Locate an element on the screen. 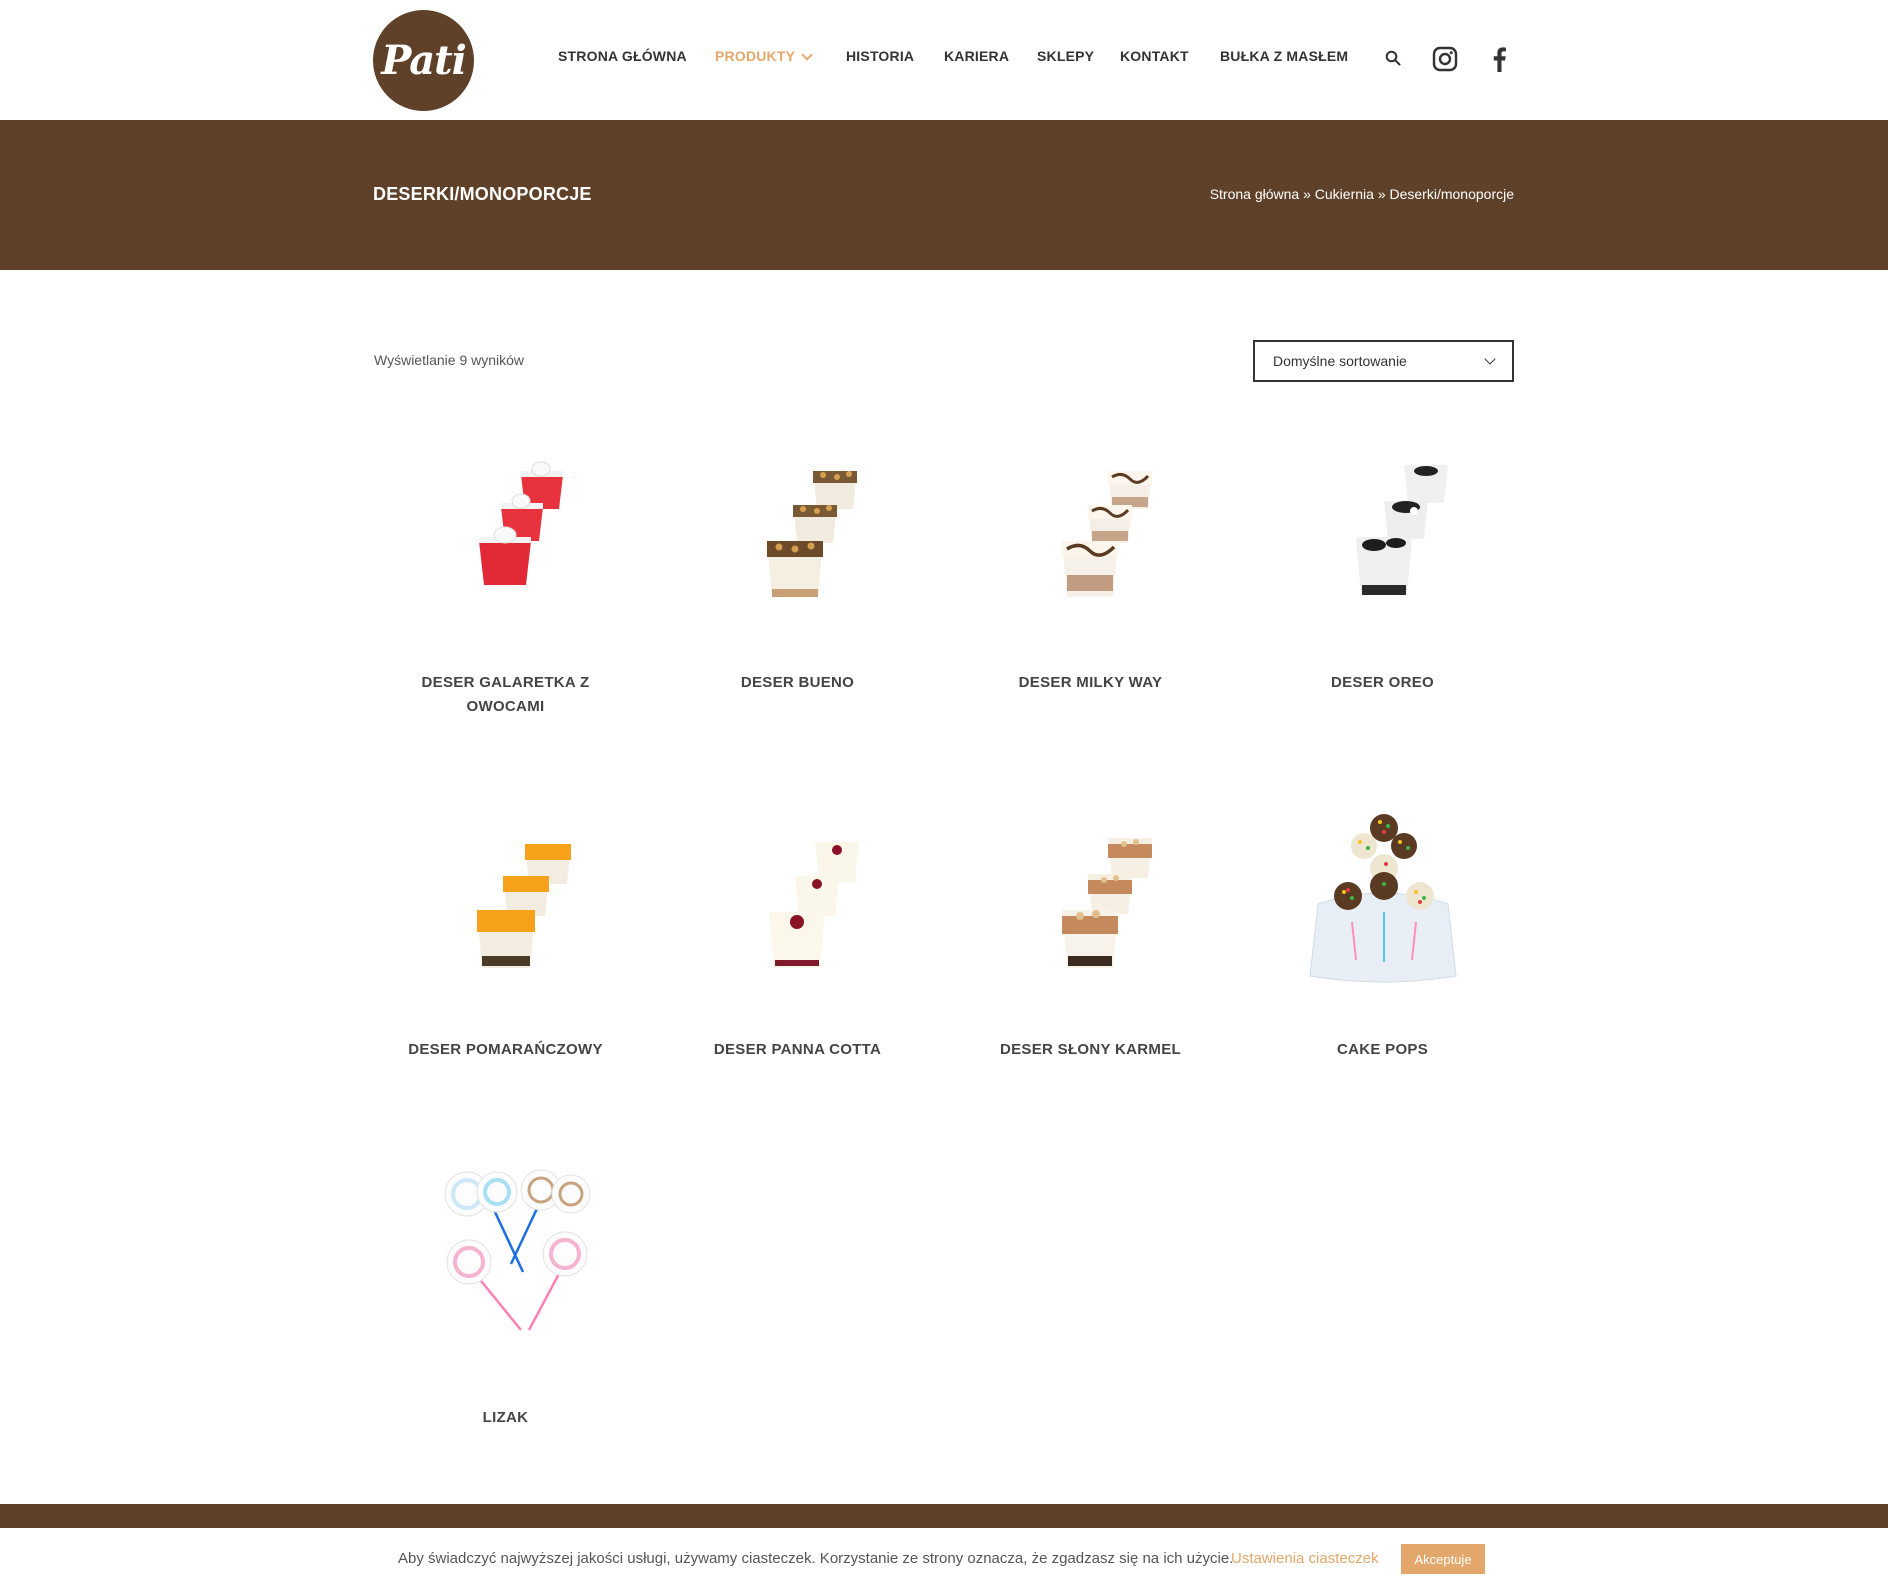 Image resolution: width=1888 pixels, height=1592 pixels. product-title: DESER SŁONY KARMEL is located at coordinates (1090, 1050).